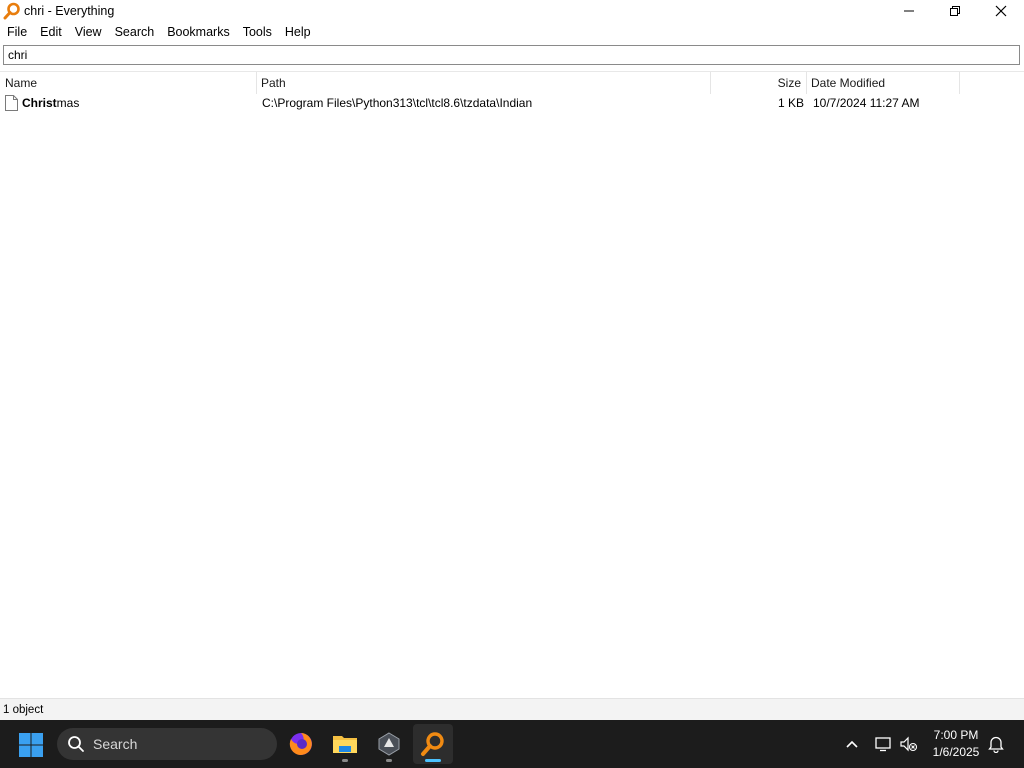  I want to click on network-button, so click(883, 744).